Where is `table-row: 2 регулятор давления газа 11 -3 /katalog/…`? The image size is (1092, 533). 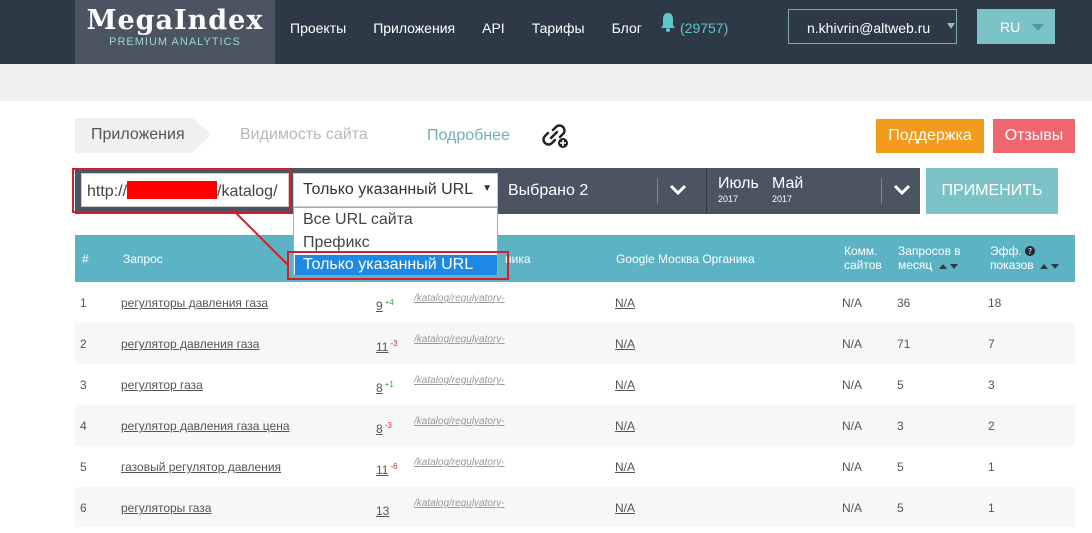 table-row: 2 регулятор давления газа 11 -3 /katalog/… is located at coordinates (575, 343).